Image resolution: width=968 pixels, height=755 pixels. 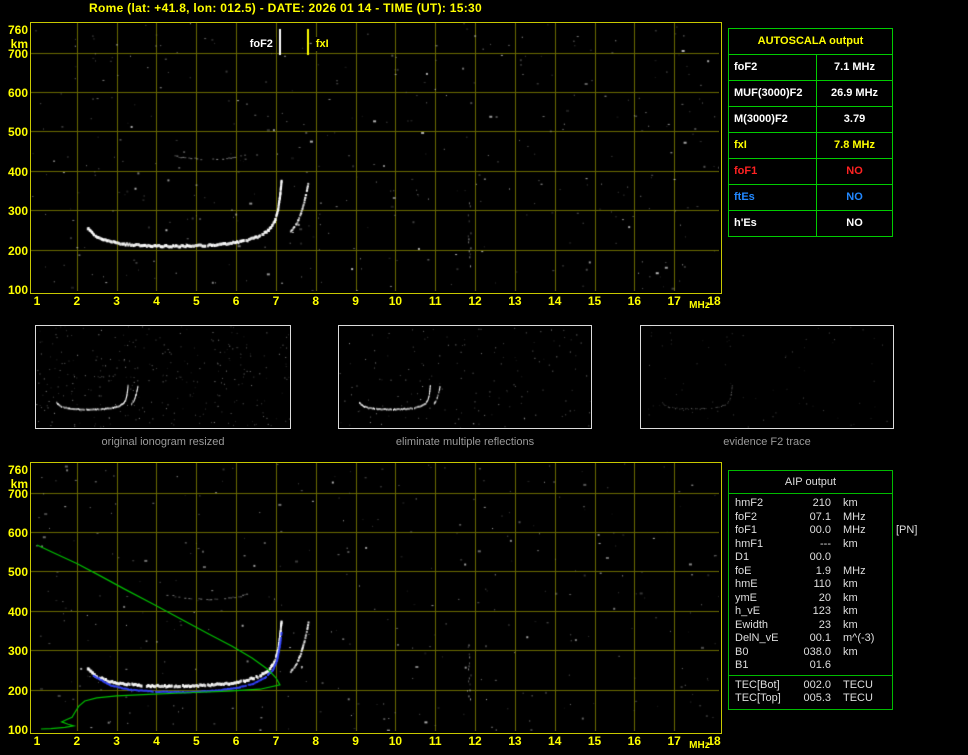 I want to click on autoscala-row-fxi: fxI 7.8 MHz, so click(x=810, y=145).